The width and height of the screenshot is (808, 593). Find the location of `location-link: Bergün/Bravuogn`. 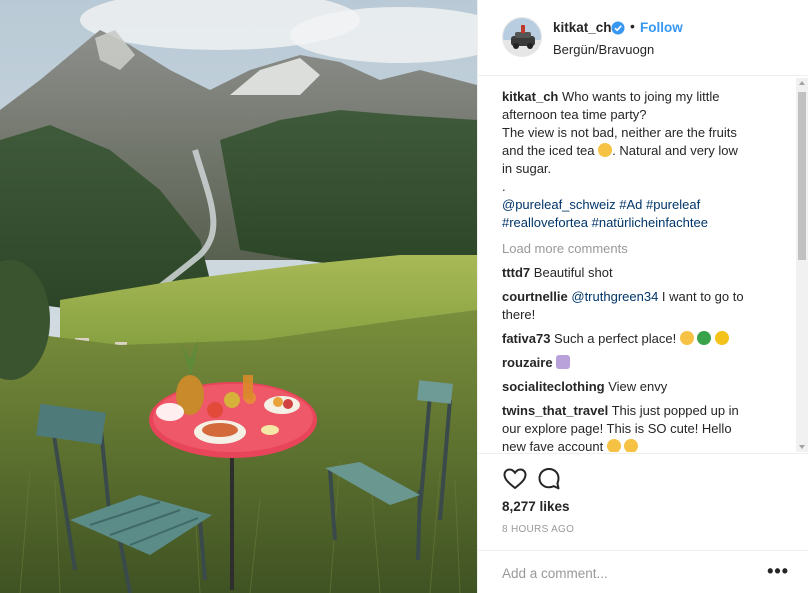

location-link: Bergün/Bravuogn is located at coordinates (603, 49).